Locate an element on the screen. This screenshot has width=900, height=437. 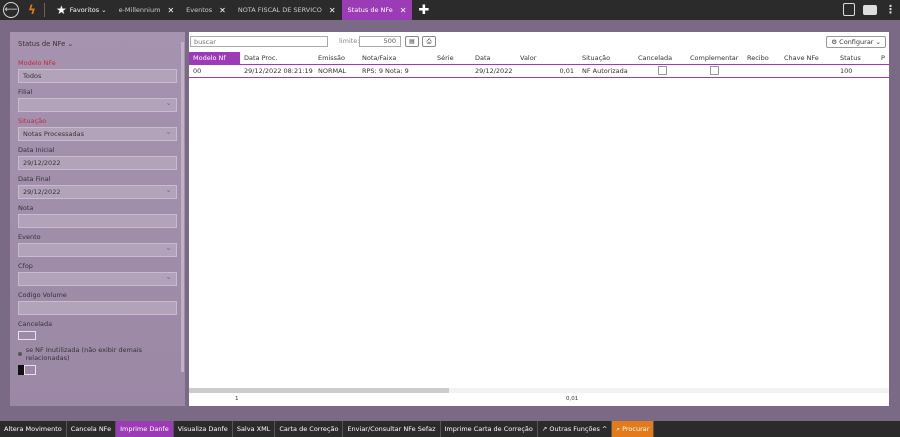
cancelada-checkbox is located at coordinates (662, 70).